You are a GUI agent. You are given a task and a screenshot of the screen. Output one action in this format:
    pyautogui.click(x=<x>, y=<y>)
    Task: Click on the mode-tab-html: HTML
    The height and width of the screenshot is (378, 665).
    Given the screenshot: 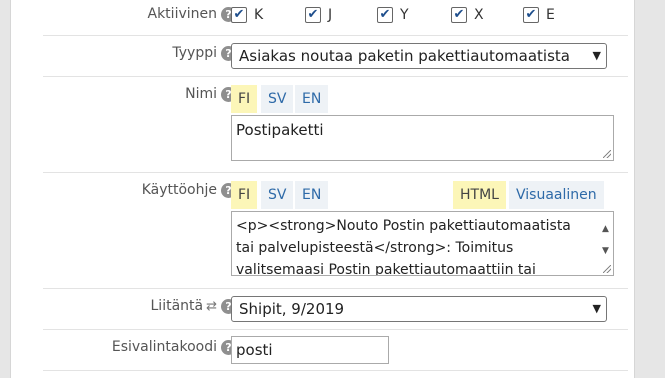 What is the action you would take?
    pyautogui.click(x=479, y=195)
    